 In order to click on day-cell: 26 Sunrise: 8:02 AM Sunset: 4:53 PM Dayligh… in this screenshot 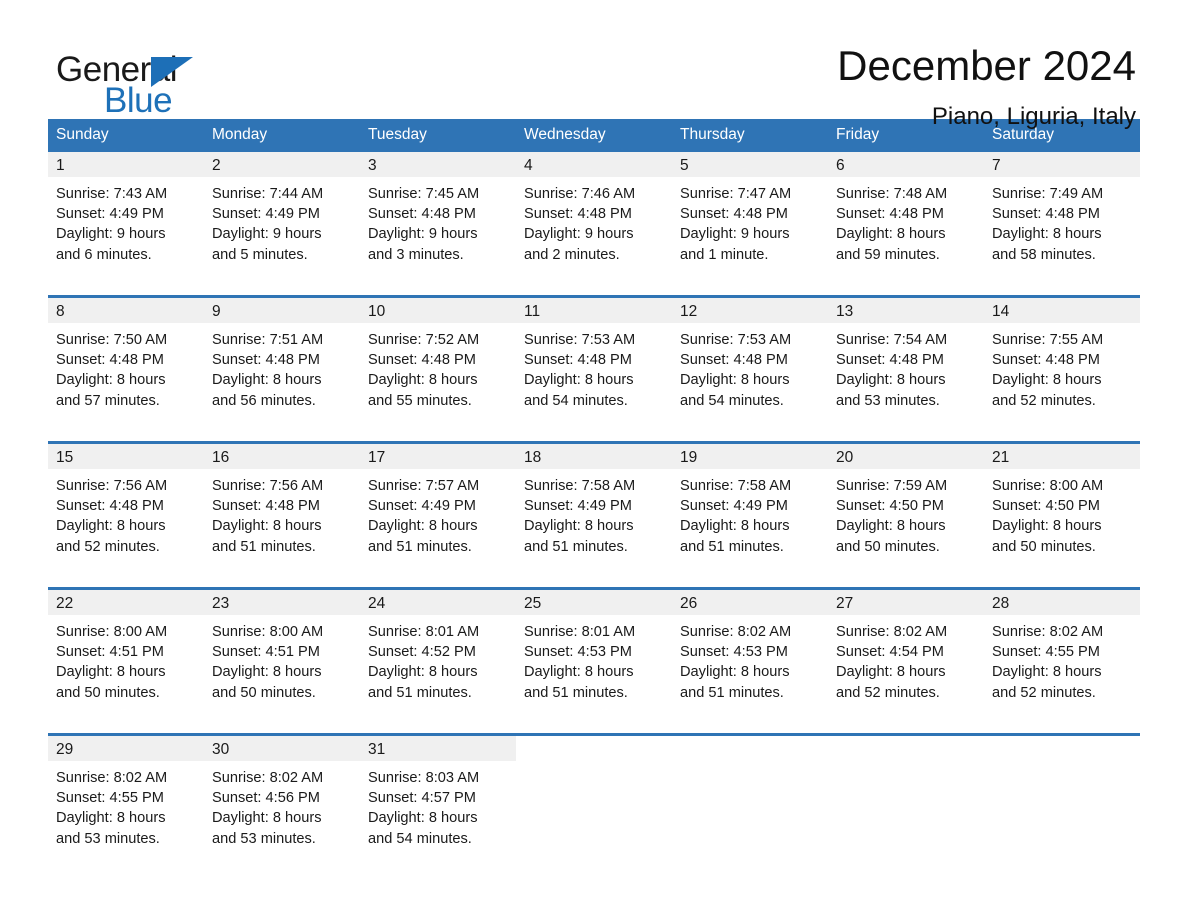, I will do `click(750, 654)`.